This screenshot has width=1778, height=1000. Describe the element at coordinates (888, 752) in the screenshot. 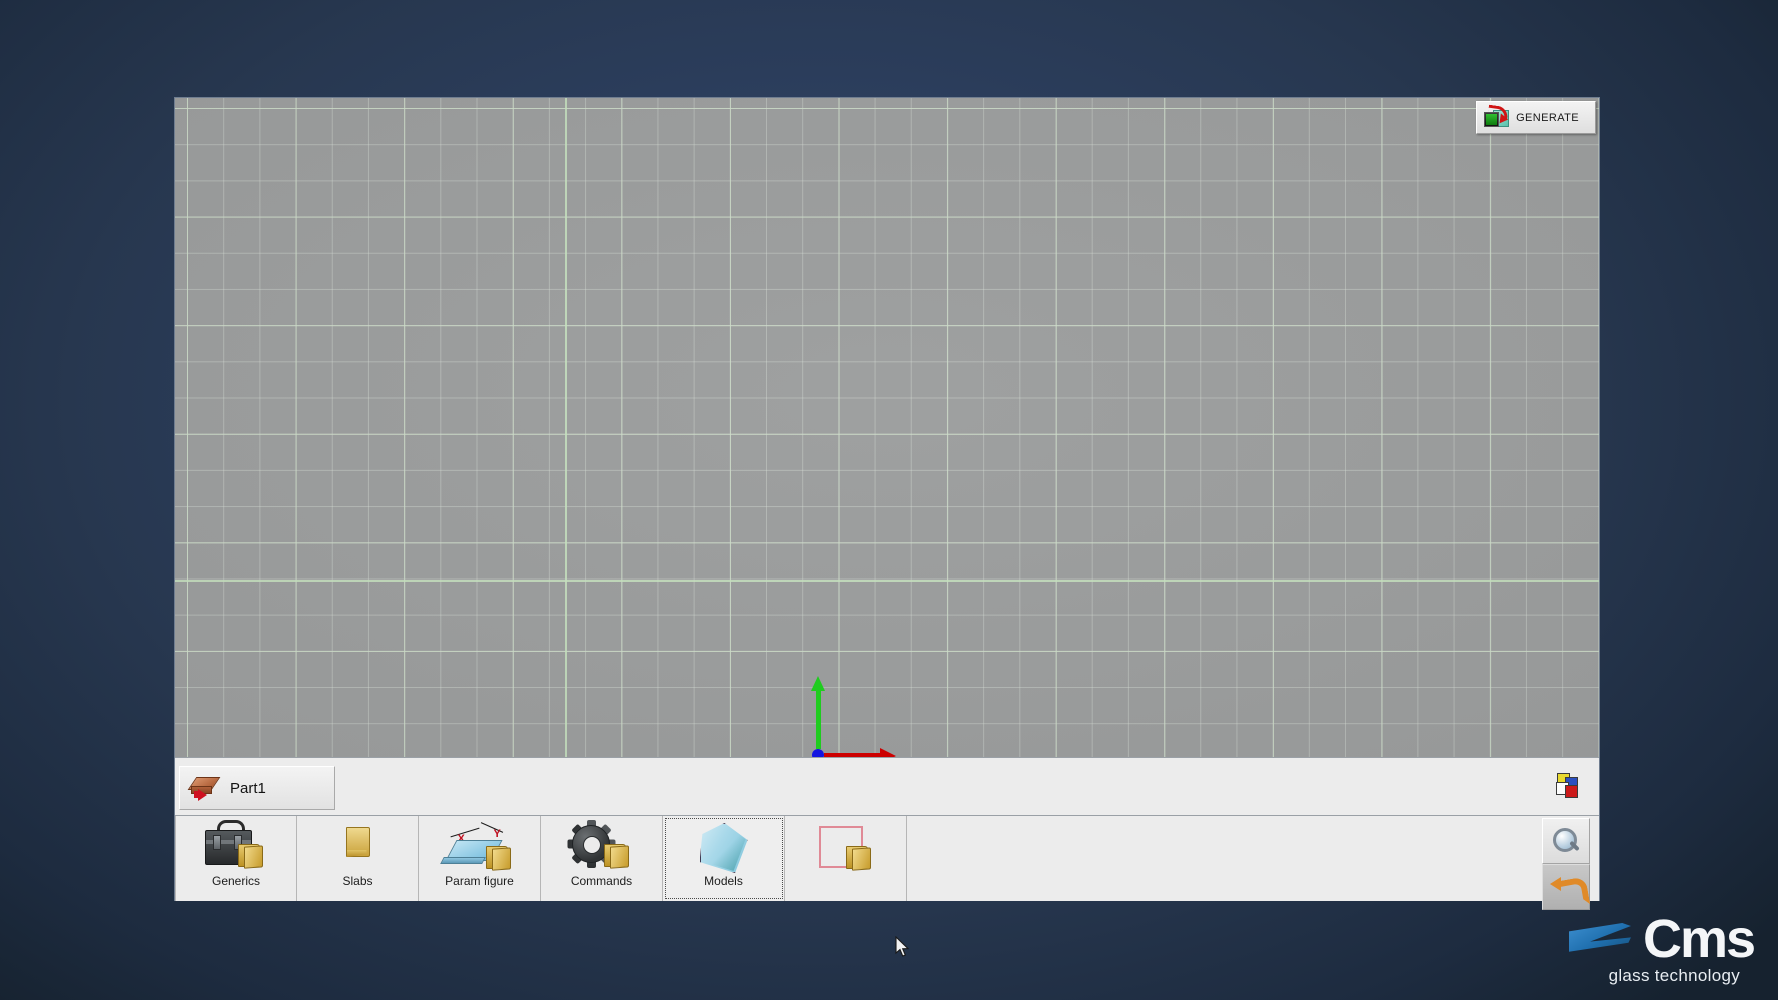

I see `x-axis-arrowhead-icon` at that location.